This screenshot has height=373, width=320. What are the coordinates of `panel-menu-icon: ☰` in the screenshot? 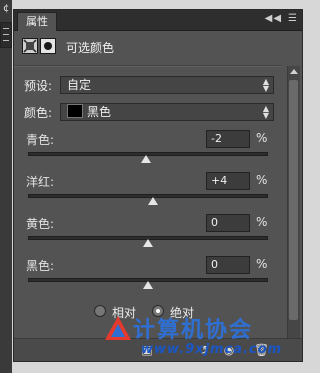 It's located at (293, 18).